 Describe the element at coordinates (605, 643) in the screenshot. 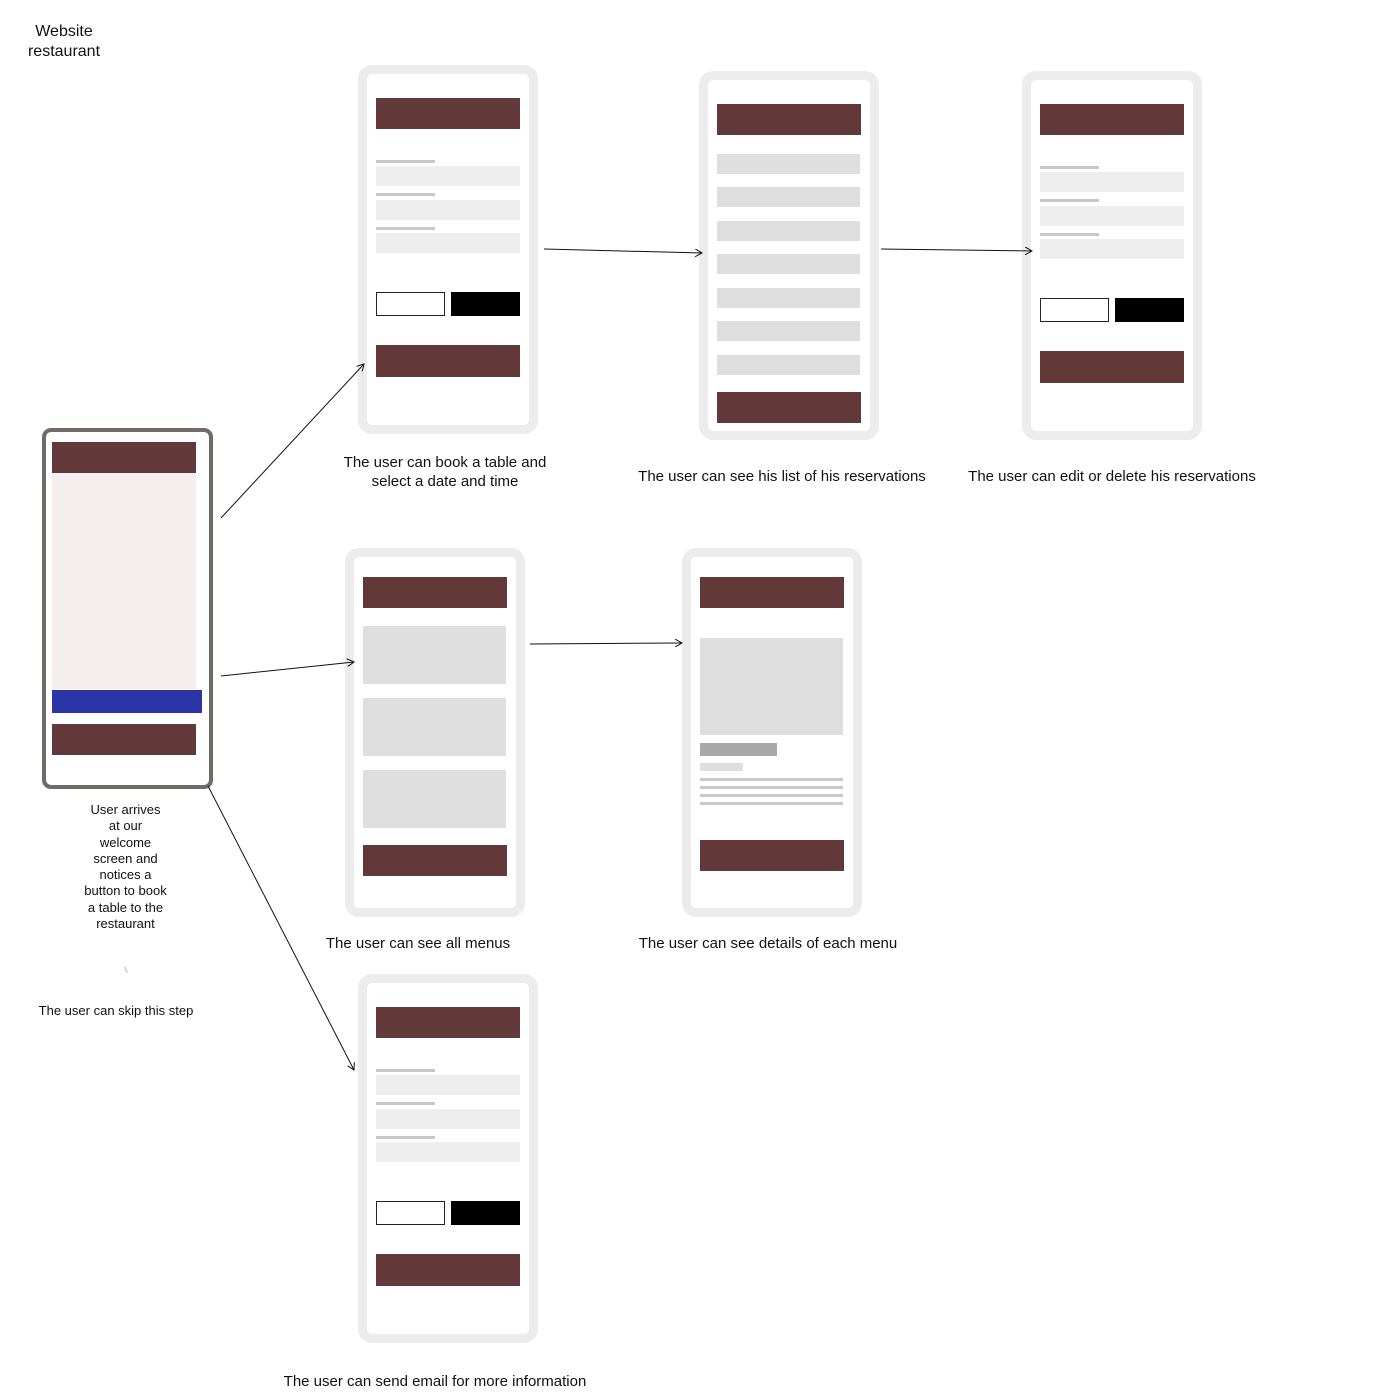

I see `arrow-menus-to-details` at that location.